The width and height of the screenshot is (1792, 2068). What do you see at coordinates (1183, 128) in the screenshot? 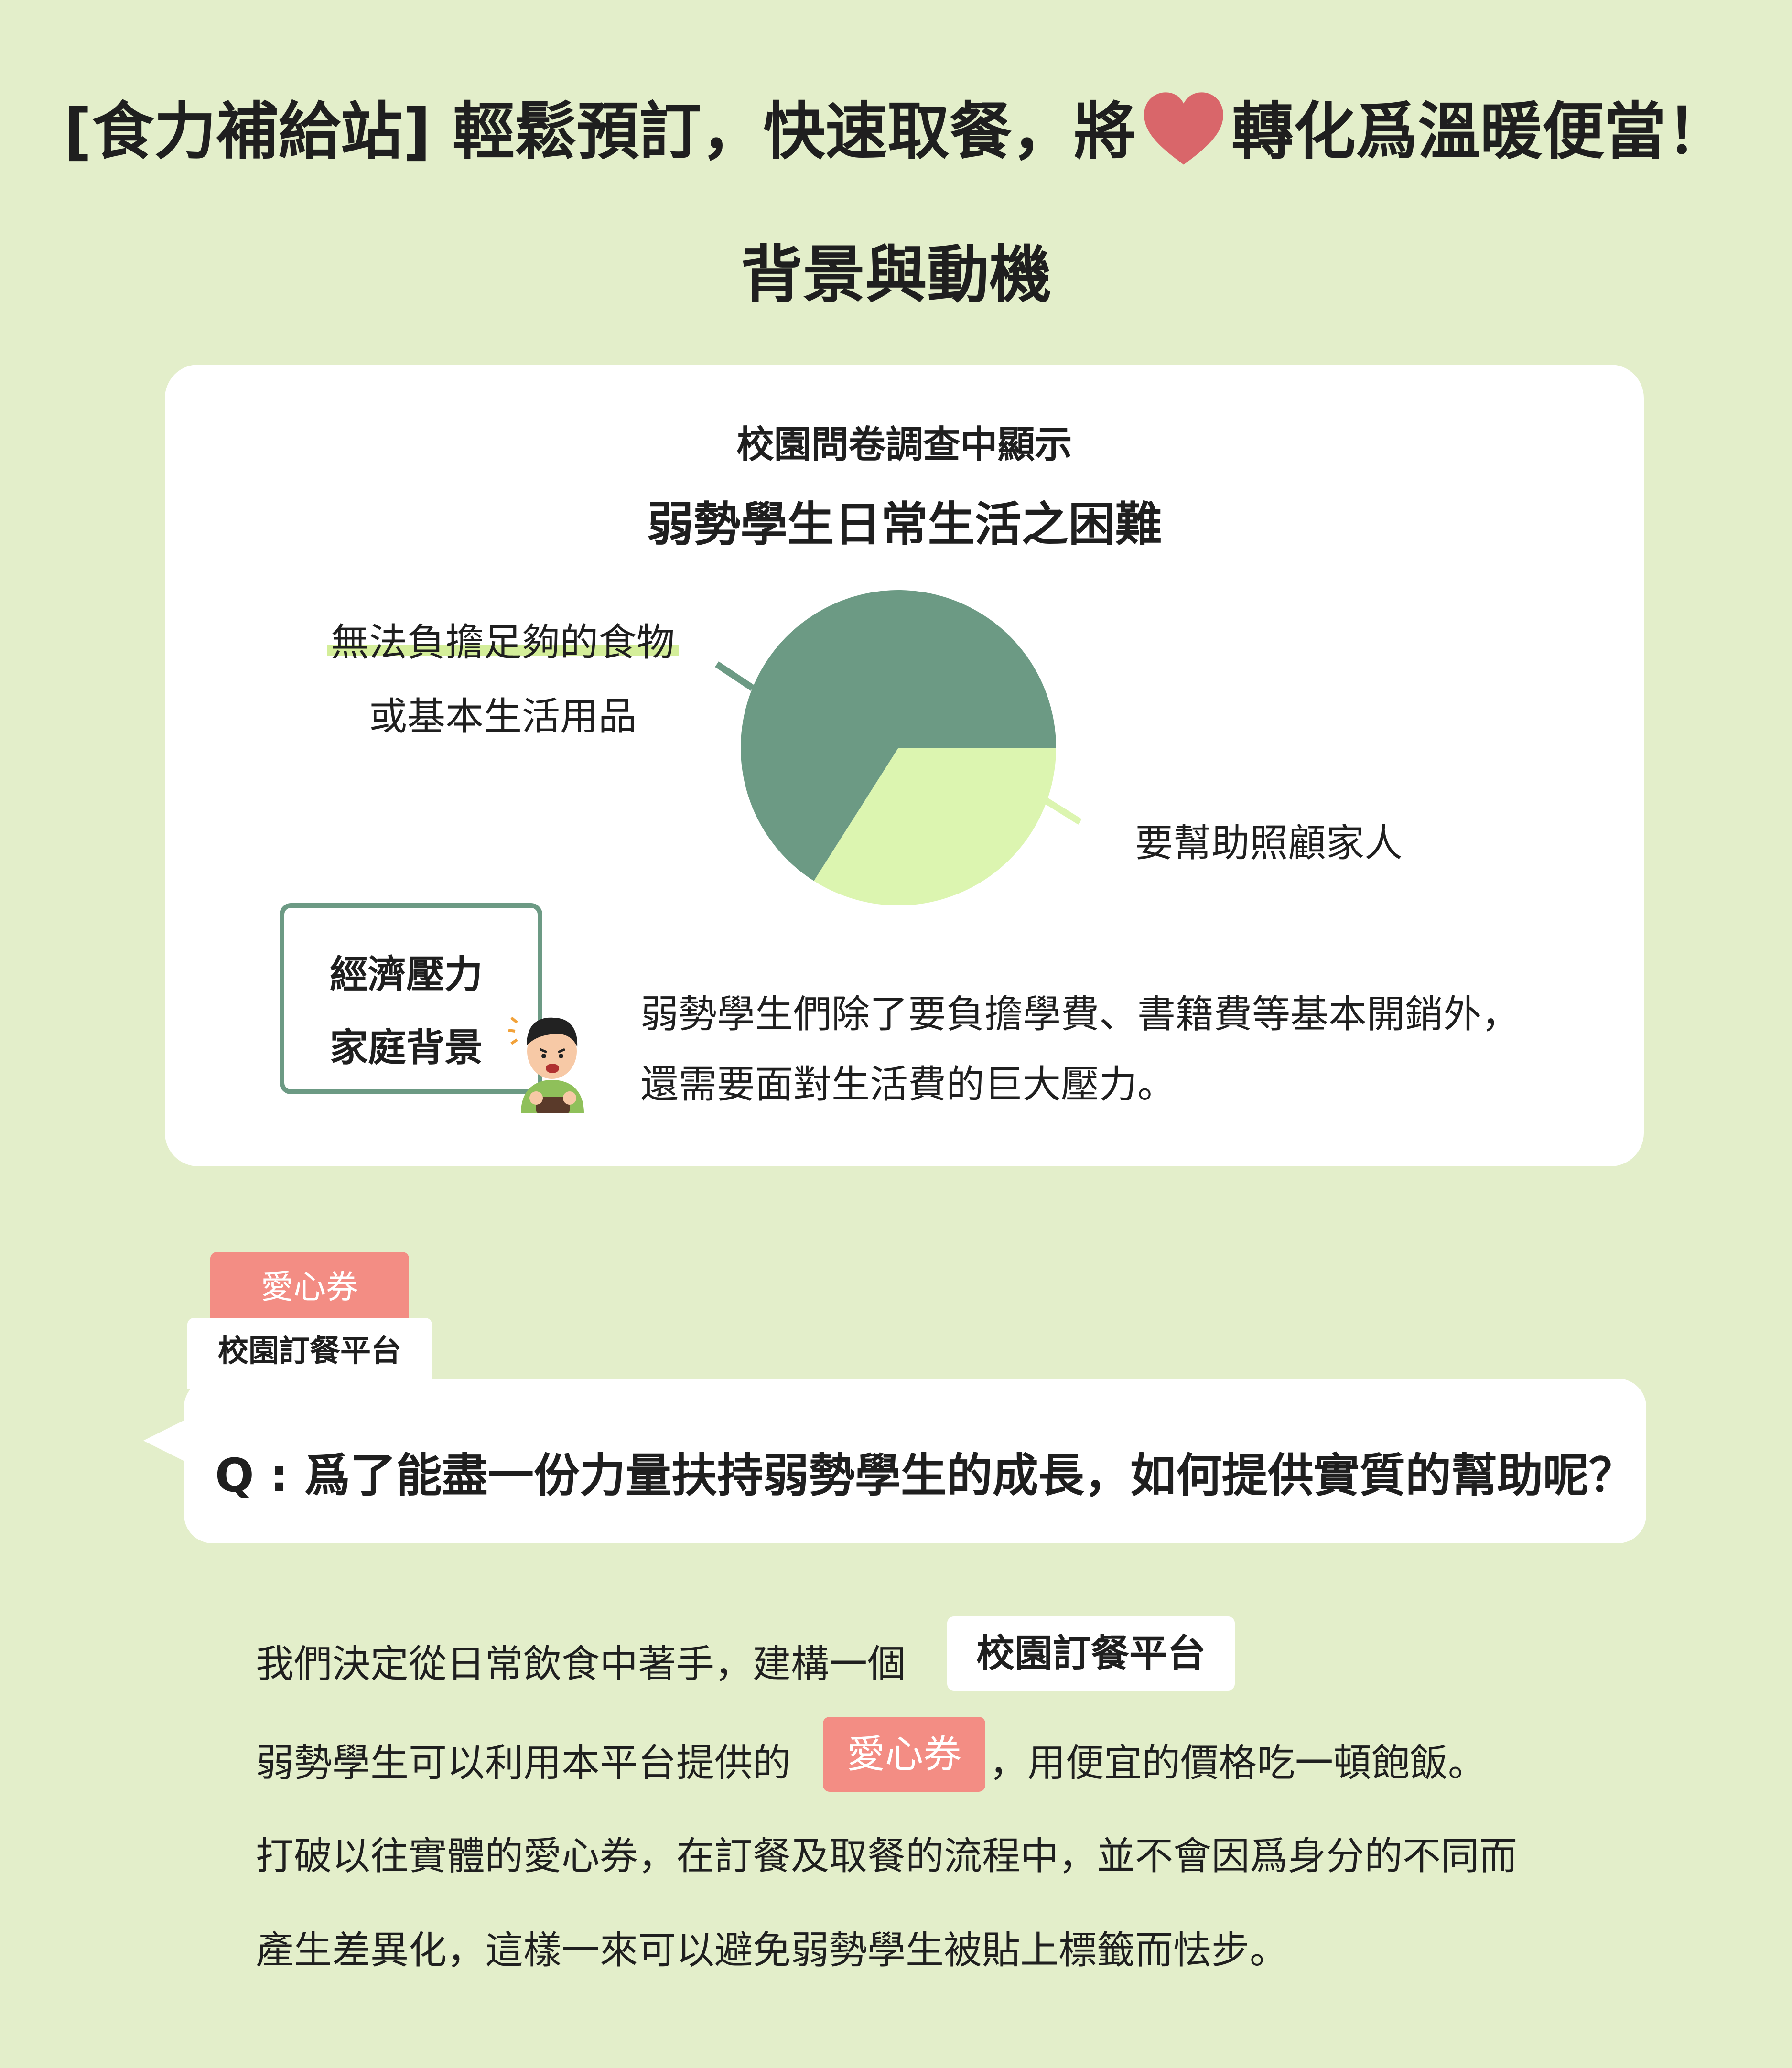
I see `heart-icon` at bounding box center [1183, 128].